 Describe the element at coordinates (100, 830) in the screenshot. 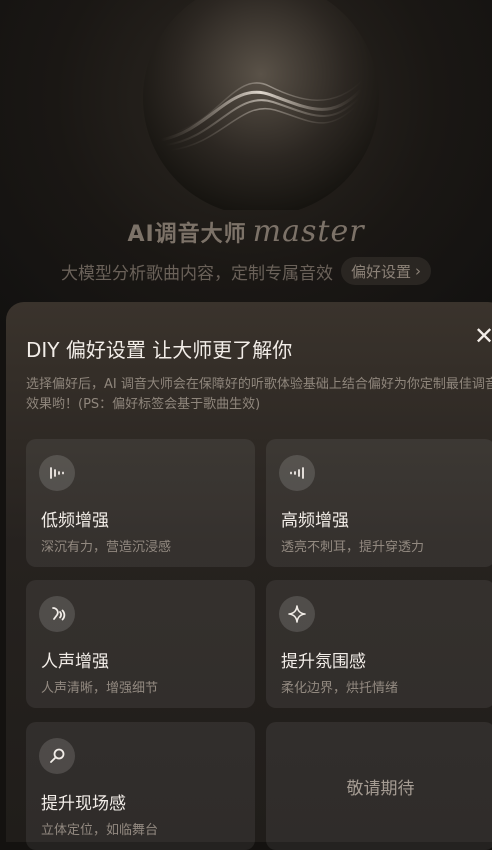

I see `card-subtitle: 立体定位，如临舞台` at that location.